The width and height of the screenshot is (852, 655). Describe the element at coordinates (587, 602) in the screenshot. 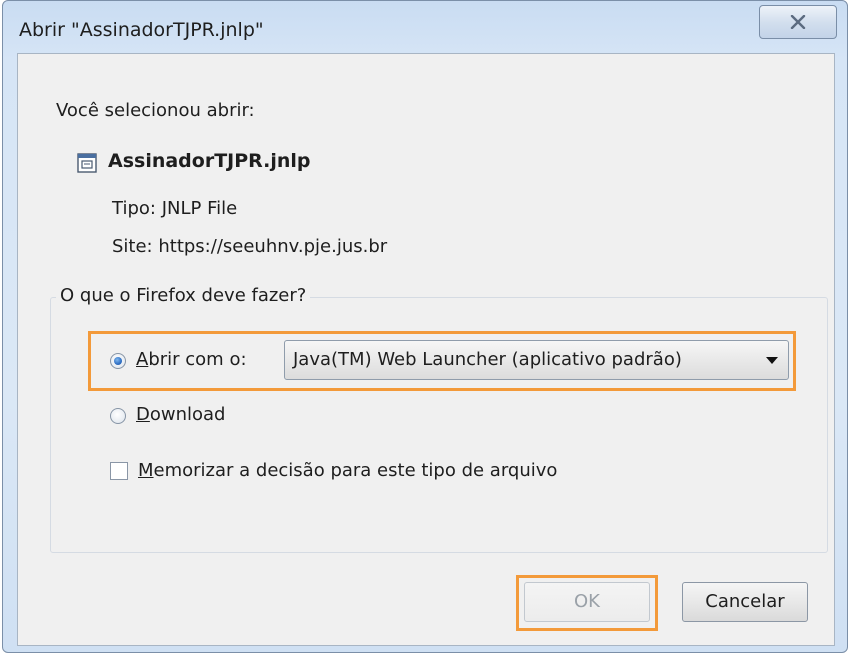

I see `ok-button: OK` at that location.